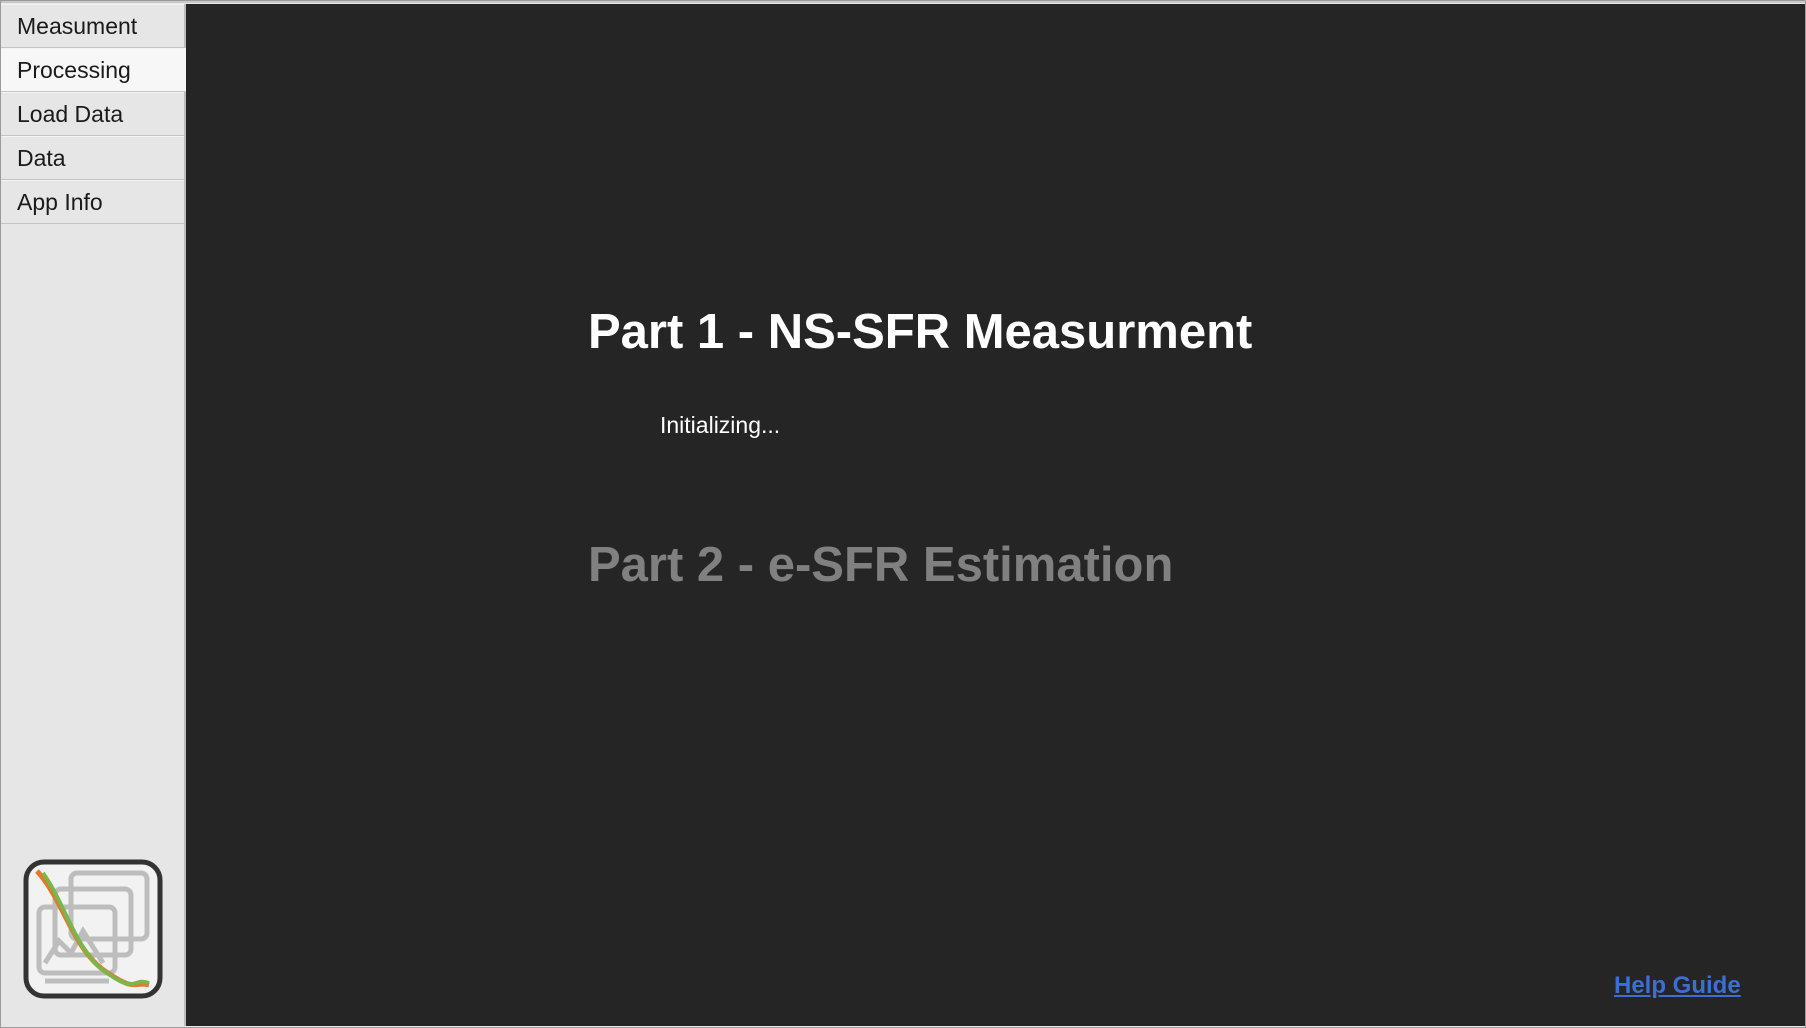 This screenshot has width=1806, height=1028. I want to click on tab-load-data: Load Data, so click(92, 114).